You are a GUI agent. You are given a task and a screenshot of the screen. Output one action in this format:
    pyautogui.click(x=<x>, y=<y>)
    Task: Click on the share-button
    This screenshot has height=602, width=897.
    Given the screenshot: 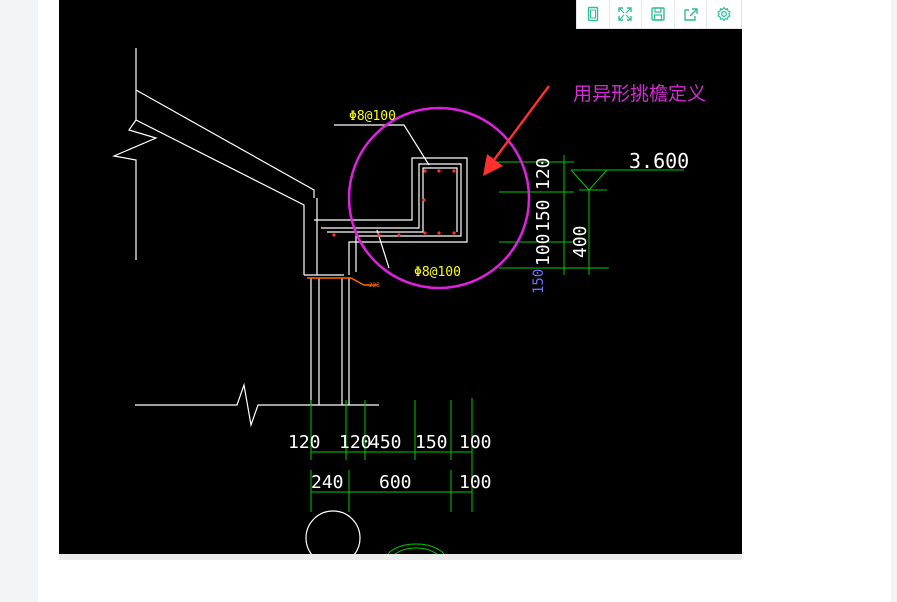 What is the action you would take?
    pyautogui.click(x=691, y=14)
    